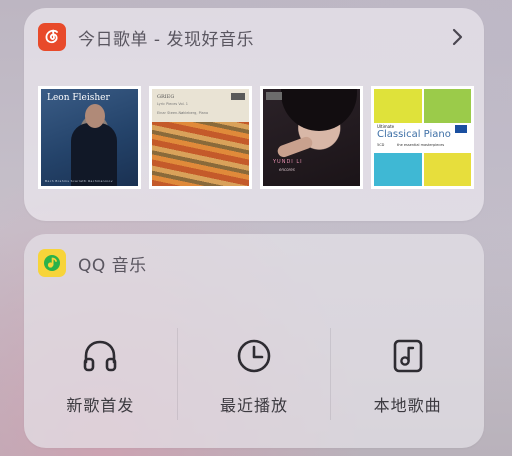 This screenshot has height=456, width=512. Describe the element at coordinates (381, 145) in the screenshot. I see `album-format: 5CD` at that location.